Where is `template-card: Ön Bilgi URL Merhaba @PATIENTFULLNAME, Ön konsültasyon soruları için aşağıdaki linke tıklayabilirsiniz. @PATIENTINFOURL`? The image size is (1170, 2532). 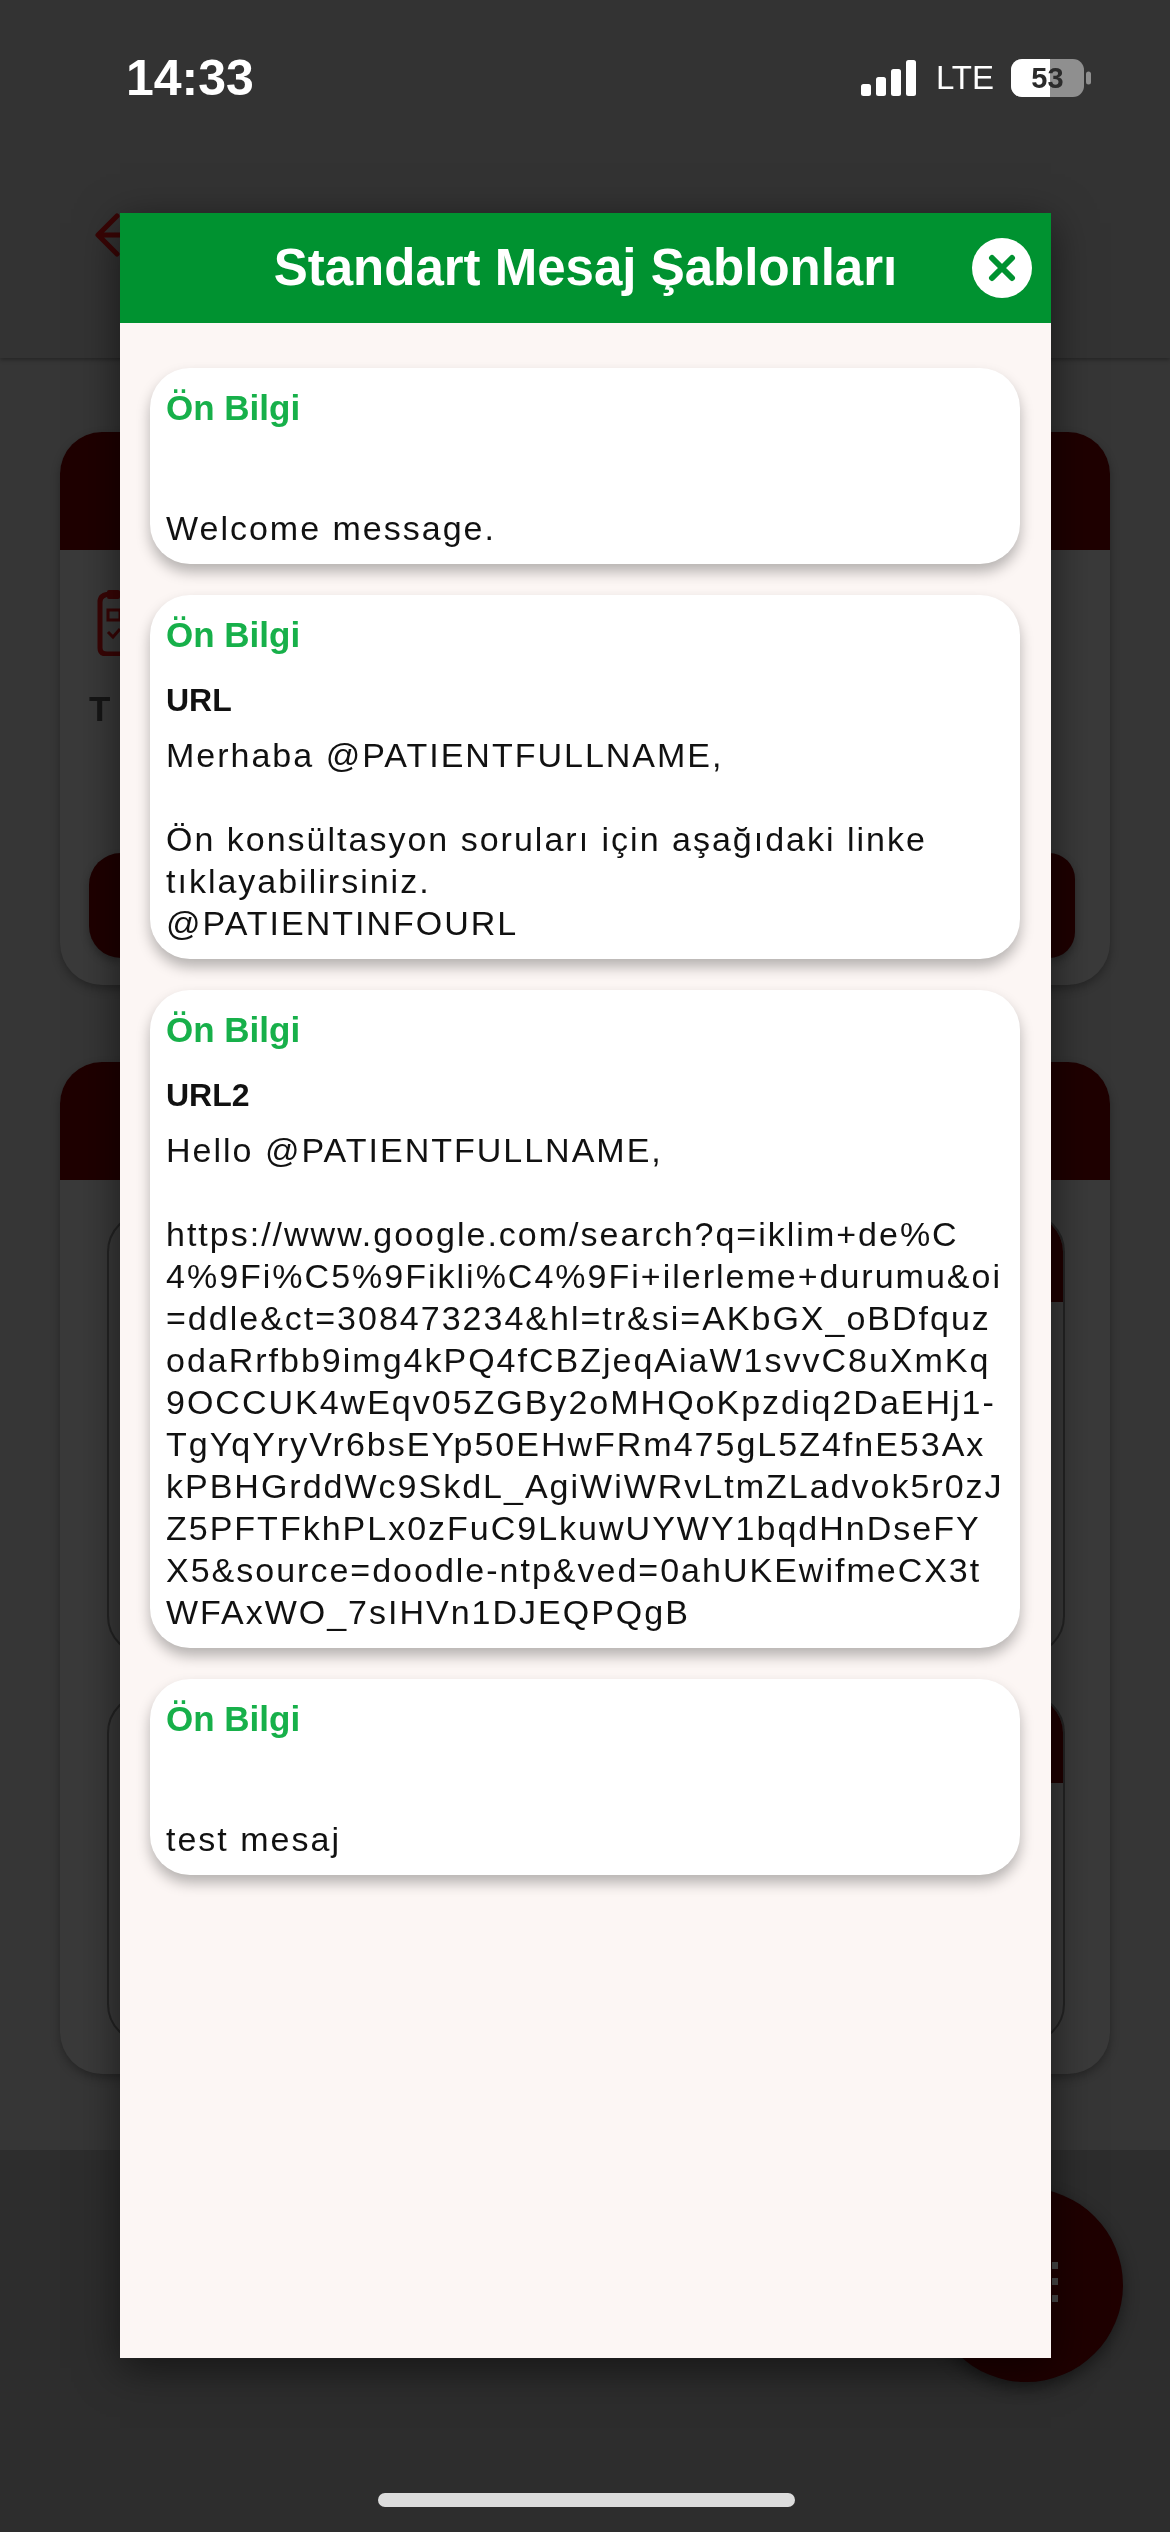
template-card: Ön Bilgi URL Merhaba @PATIENTFULLNAME, Ön konsültasyon soruları için aşağıdaki linke tıklayabilirsiniz. @PATIENTINFOURL is located at coordinates (585, 777).